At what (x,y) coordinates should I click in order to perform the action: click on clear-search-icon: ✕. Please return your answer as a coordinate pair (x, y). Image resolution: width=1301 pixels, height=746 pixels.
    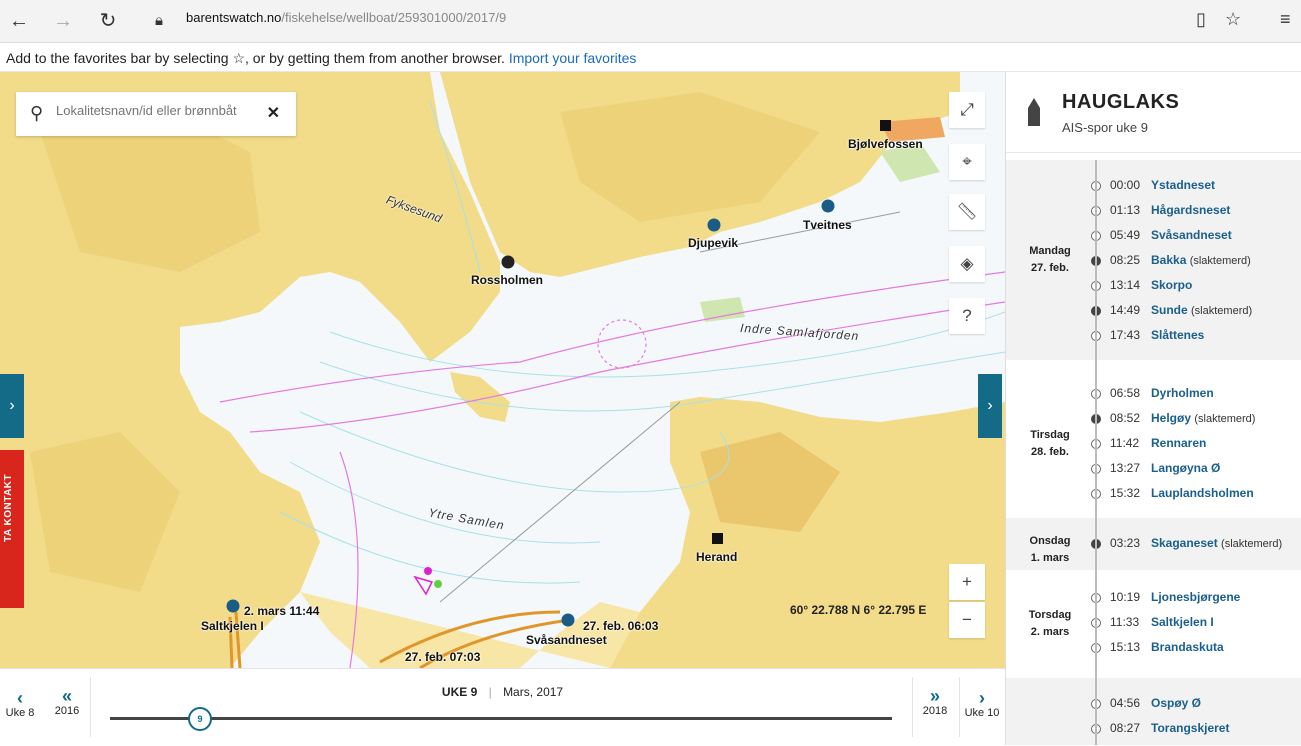
    Looking at the image, I should click on (273, 113).